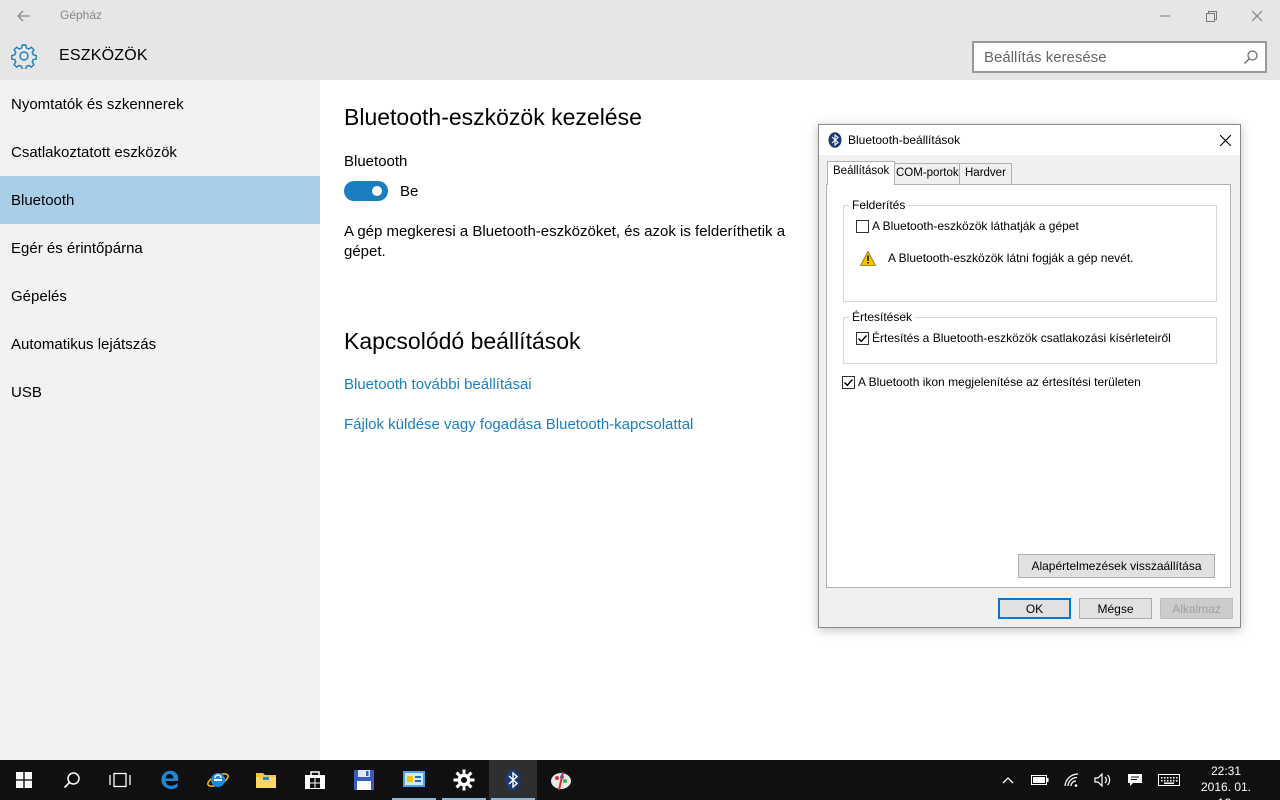 This screenshot has height=800, width=1280. Describe the element at coordinates (1072, 780) in the screenshot. I see `wifi-icon` at that location.